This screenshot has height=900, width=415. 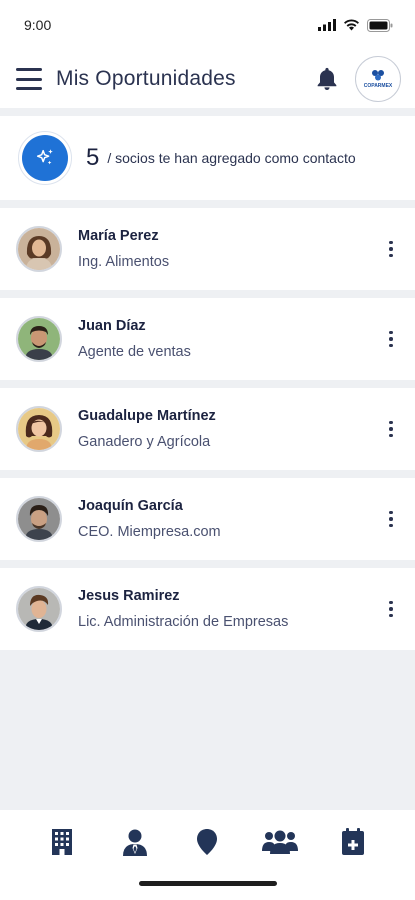 I want to click on calendar-plus-icon, so click(x=352, y=841).